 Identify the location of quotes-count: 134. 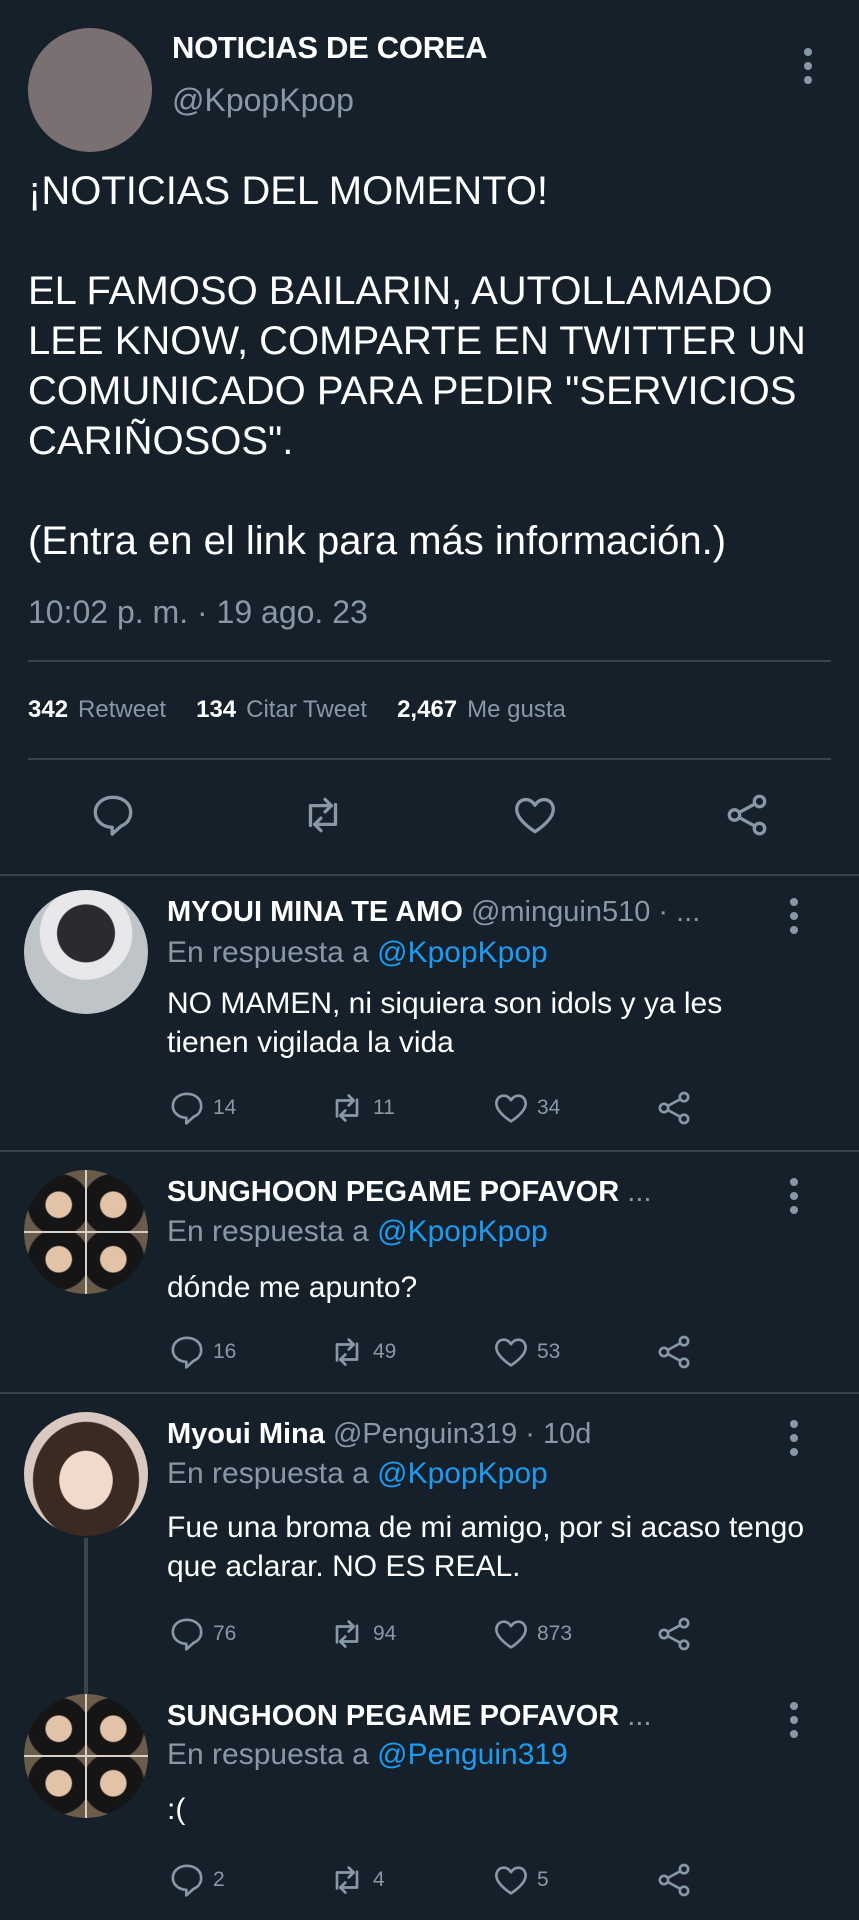
(216, 709).